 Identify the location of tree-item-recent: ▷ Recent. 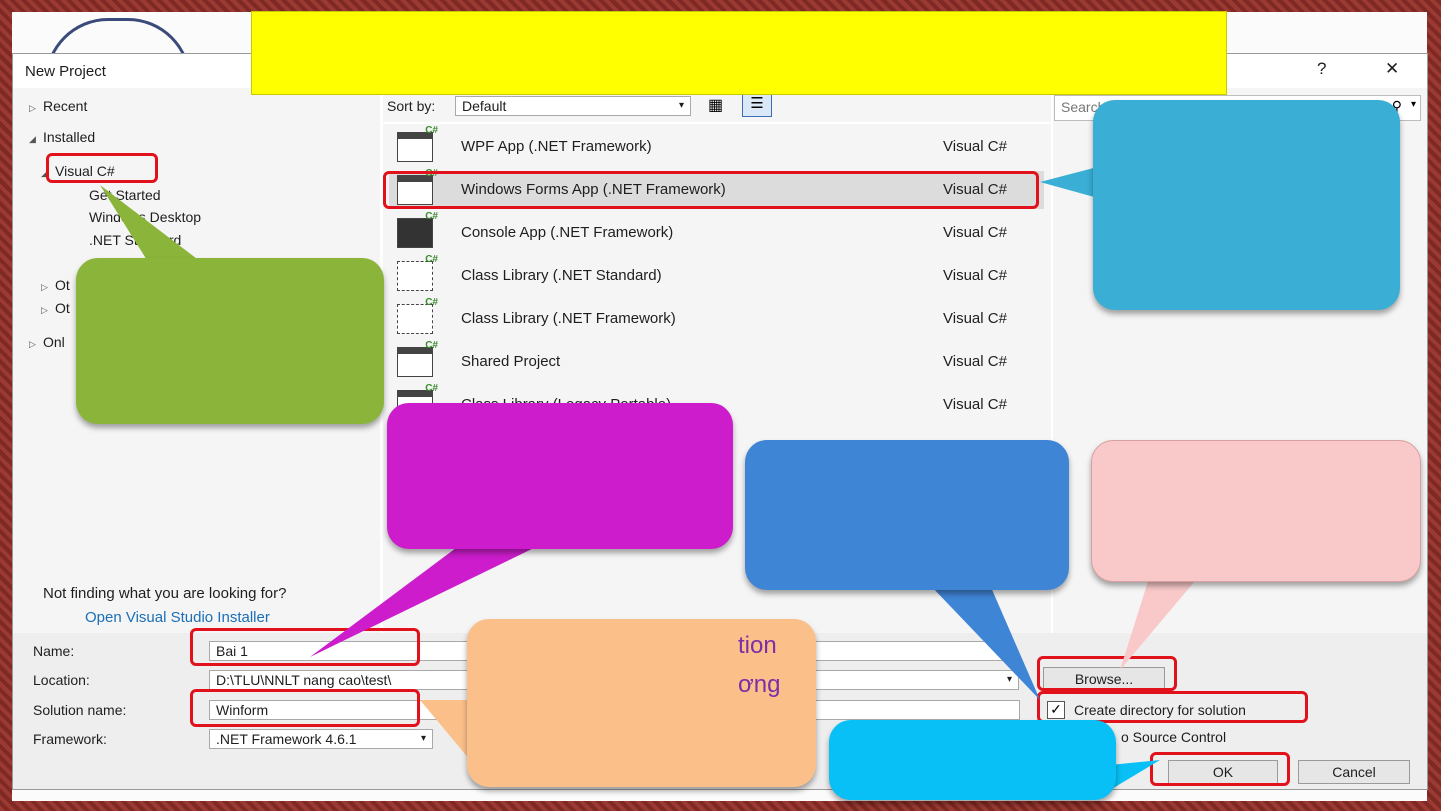
(58, 106).